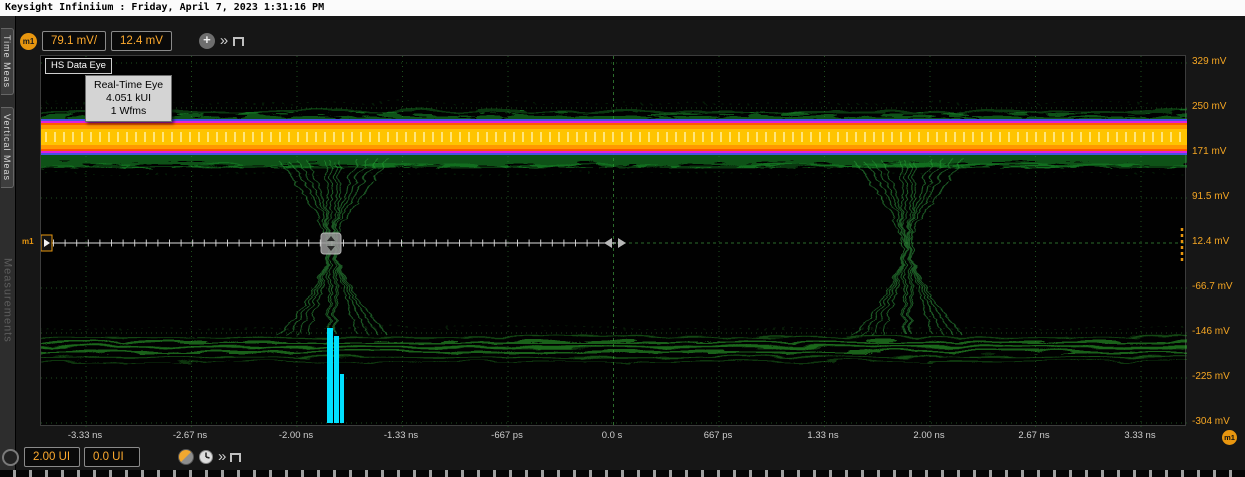 The height and width of the screenshot is (477, 1245). I want to click on sidebar-panel-label: Measurements, so click(7, 300).